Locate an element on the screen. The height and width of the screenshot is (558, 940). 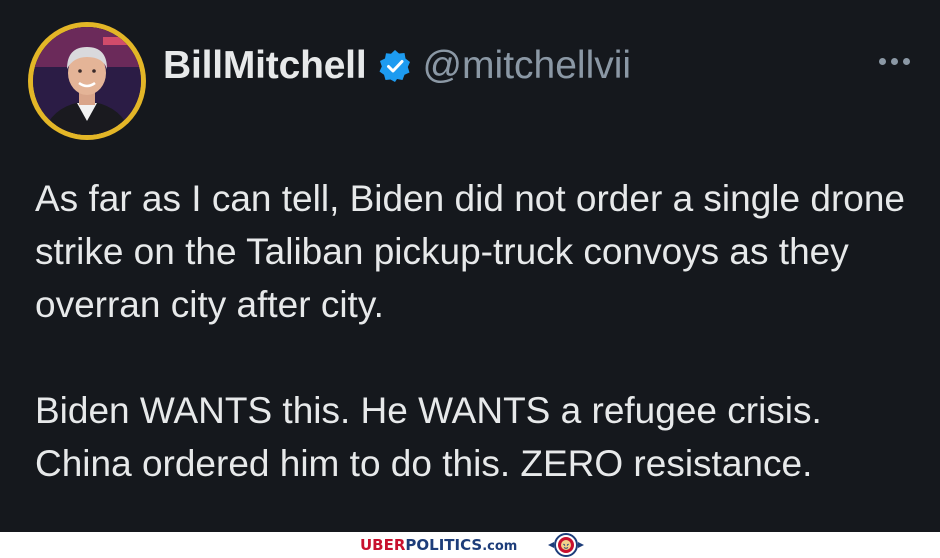
more-options-button is located at coordinates (894, 61).